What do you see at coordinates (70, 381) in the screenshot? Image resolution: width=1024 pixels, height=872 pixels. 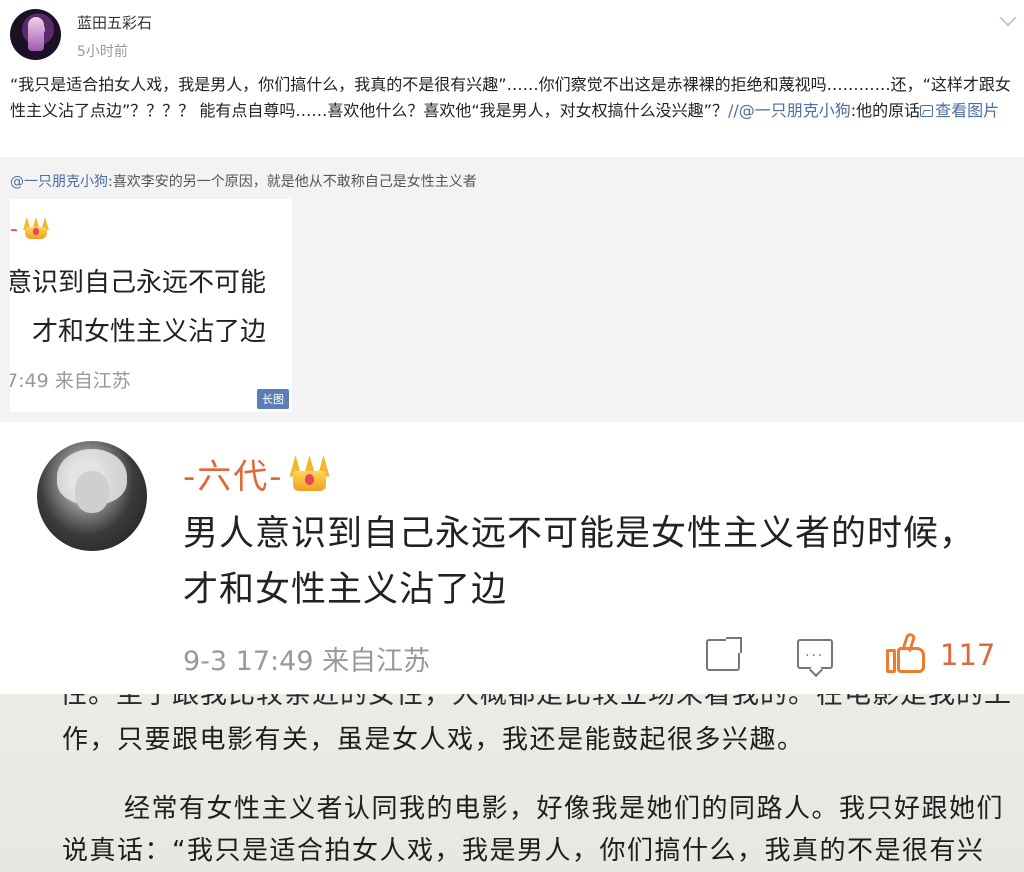 I see `long-image-meta: 7:49 来自江苏` at bounding box center [70, 381].